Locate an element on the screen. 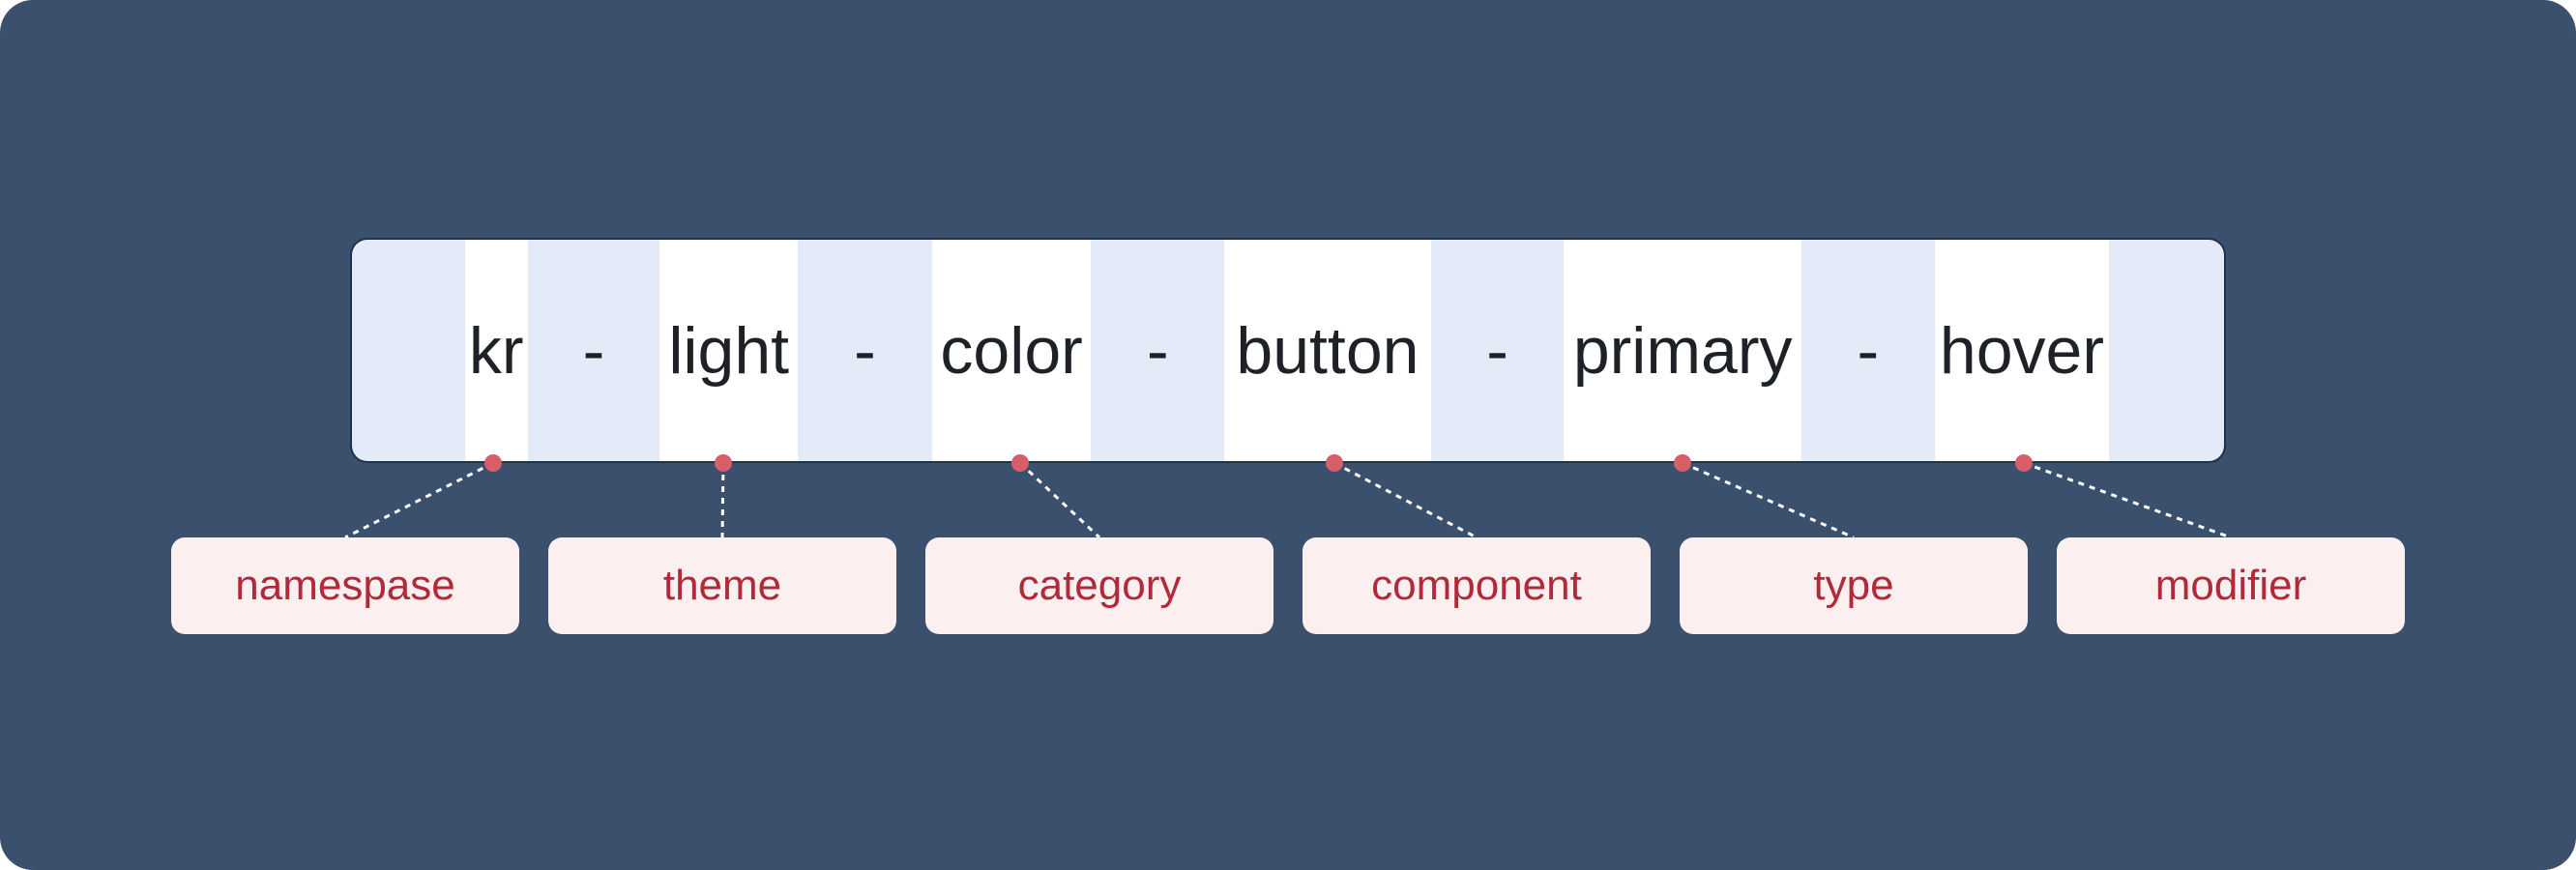 Image resolution: width=2576 pixels, height=870 pixels. connector-component is located at coordinates (1405, 500).